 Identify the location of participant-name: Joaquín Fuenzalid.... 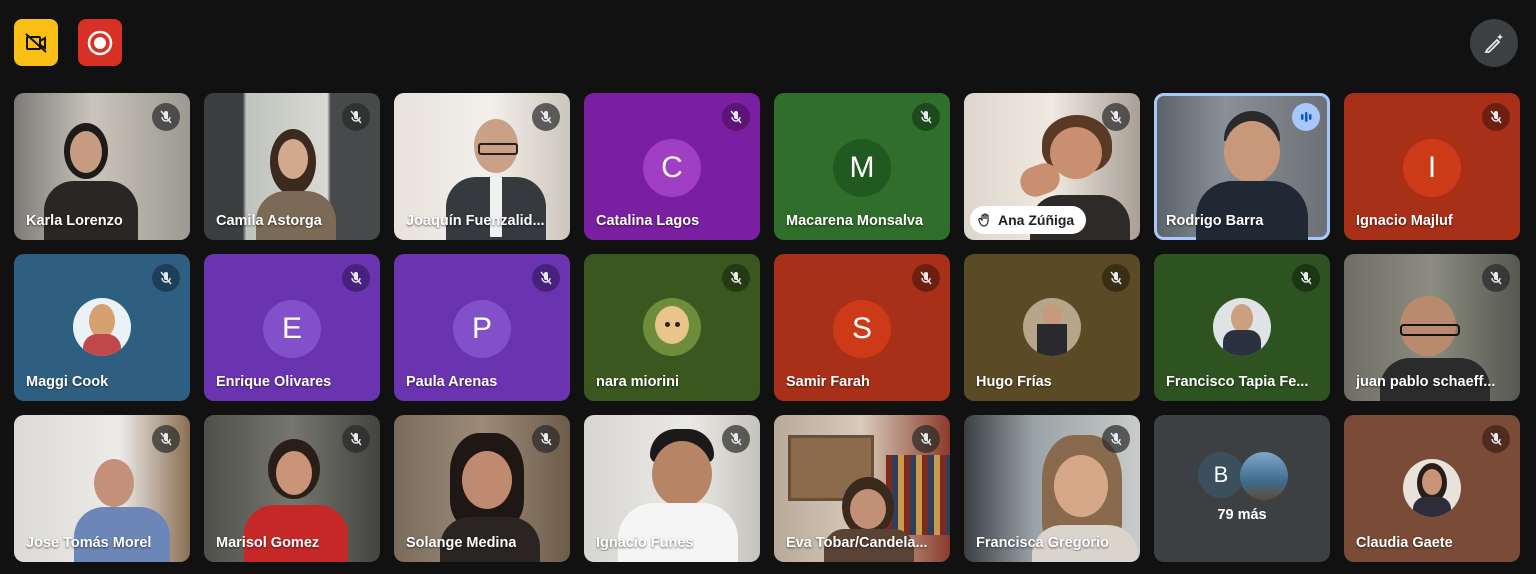
(475, 221).